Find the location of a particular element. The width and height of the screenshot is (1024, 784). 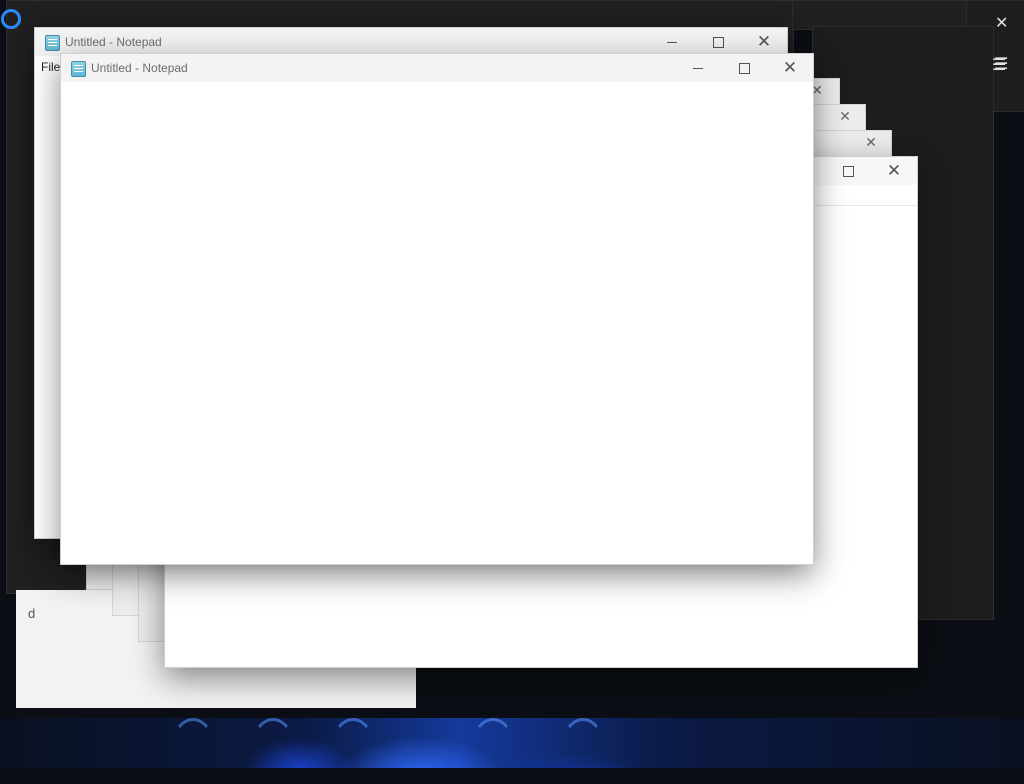

menu-button: ☰ is located at coordinates (1008, 65).